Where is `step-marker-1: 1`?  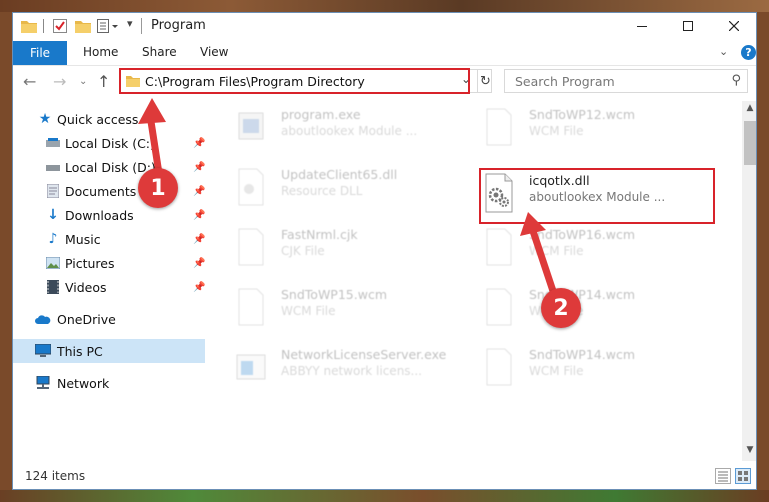
step-marker-1: 1 is located at coordinates (158, 188).